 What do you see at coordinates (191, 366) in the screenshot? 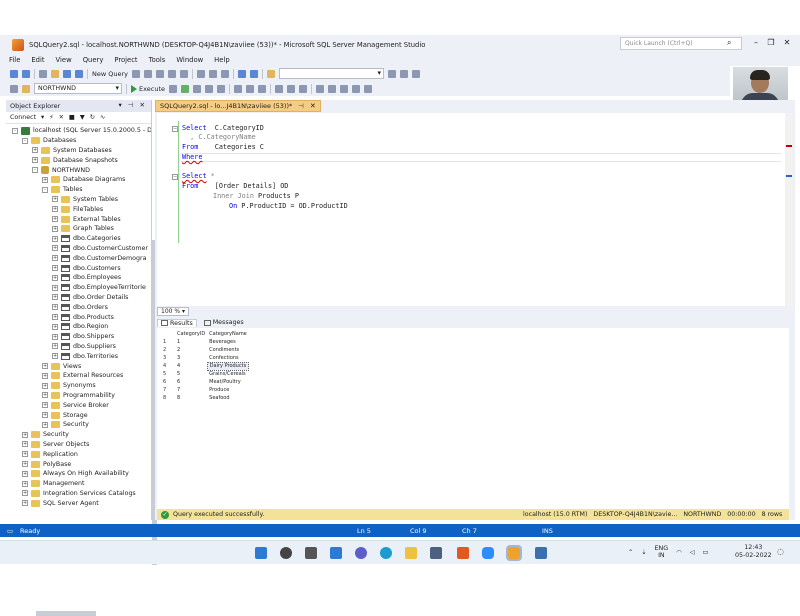
I see `grid-cell: 4` at bounding box center [191, 366].